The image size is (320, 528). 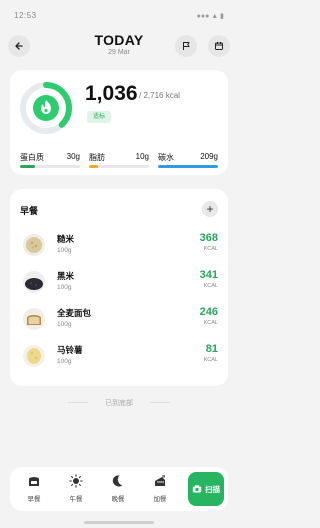 I want to click on divider, so click(x=160, y=402).